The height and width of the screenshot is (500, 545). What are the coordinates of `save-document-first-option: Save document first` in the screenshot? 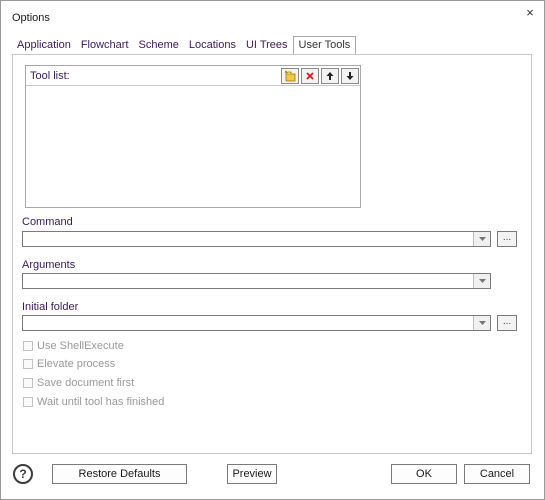 It's located at (78, 382).